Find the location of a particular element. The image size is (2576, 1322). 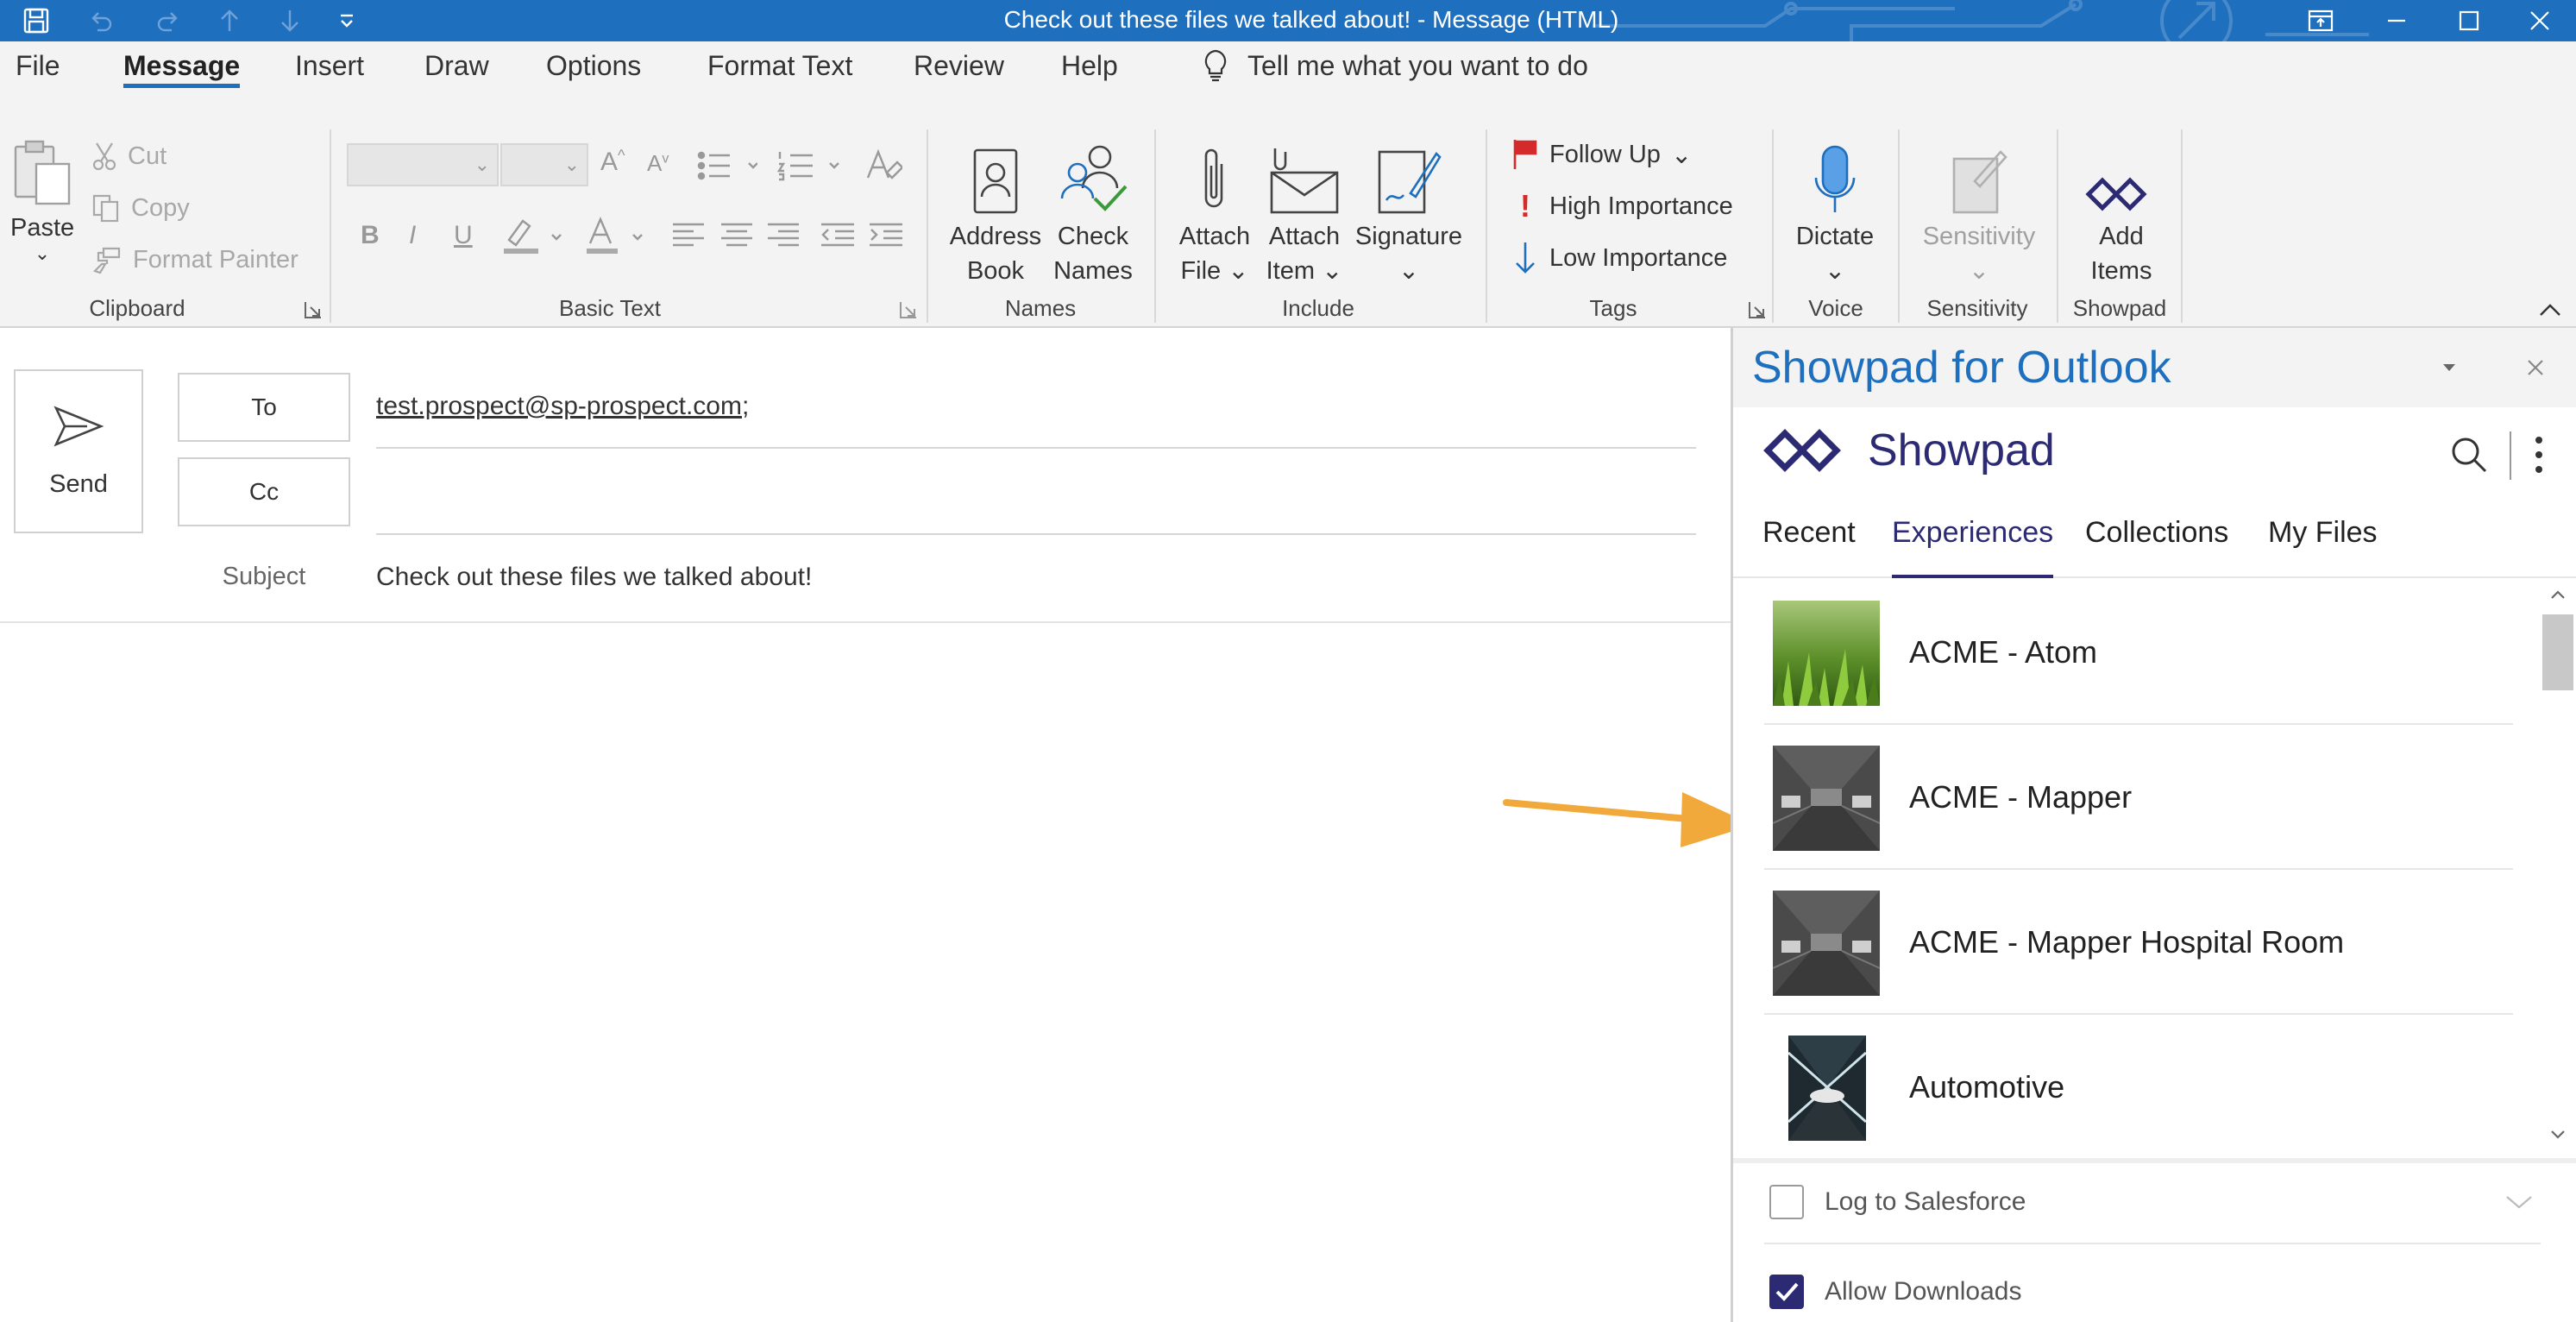

highlight-icon is located at coordinates (533, 235).